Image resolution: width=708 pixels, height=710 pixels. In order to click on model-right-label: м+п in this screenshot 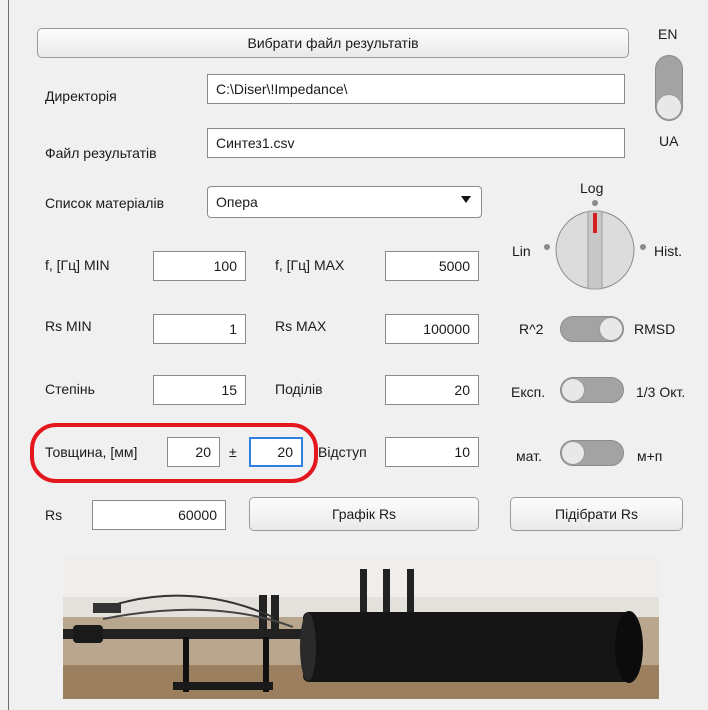, I will do `click(650, 456)`.